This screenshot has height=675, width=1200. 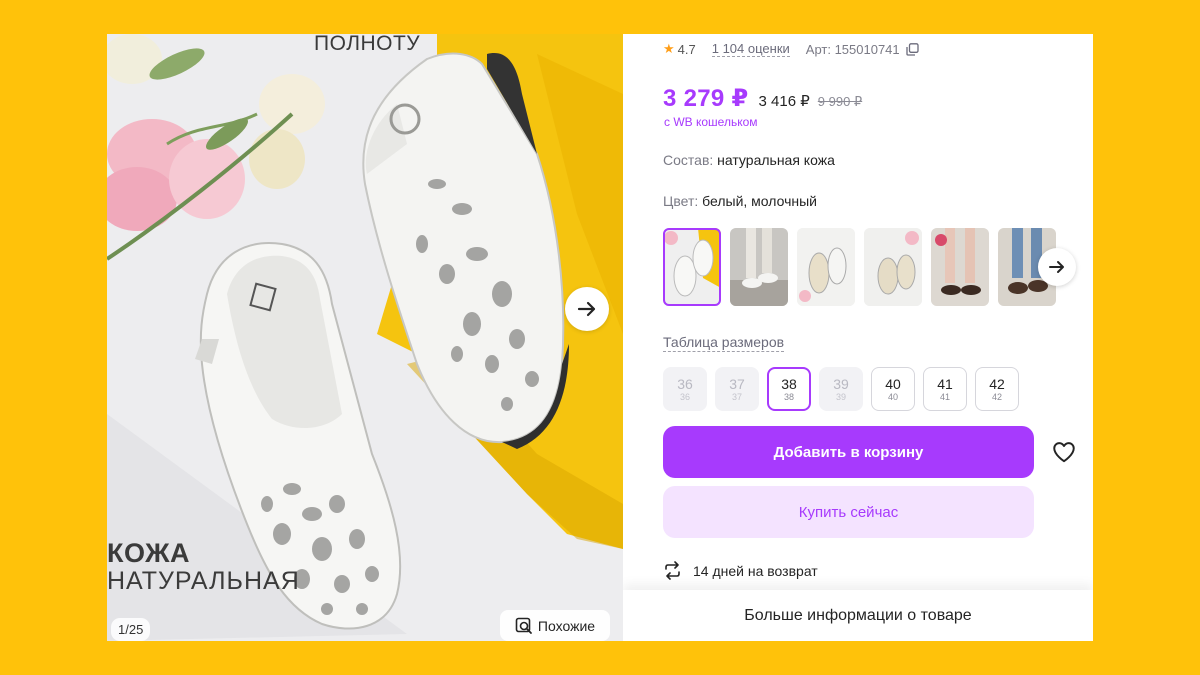 I want to click on return-icon, so click(x=672, y=570).